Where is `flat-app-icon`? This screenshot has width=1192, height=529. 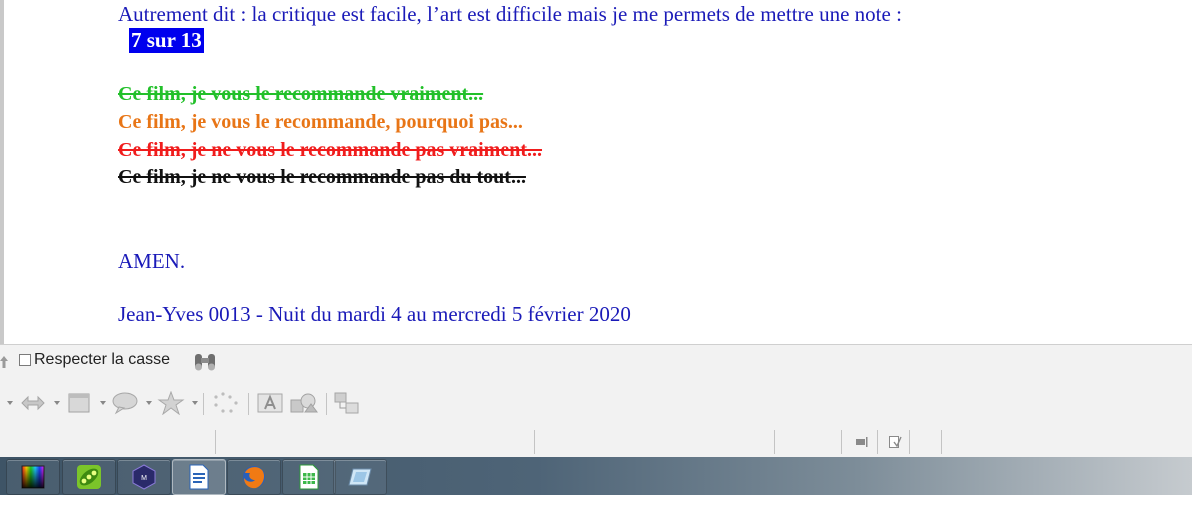
flat-app-icon is located at coordinates (360, 477).